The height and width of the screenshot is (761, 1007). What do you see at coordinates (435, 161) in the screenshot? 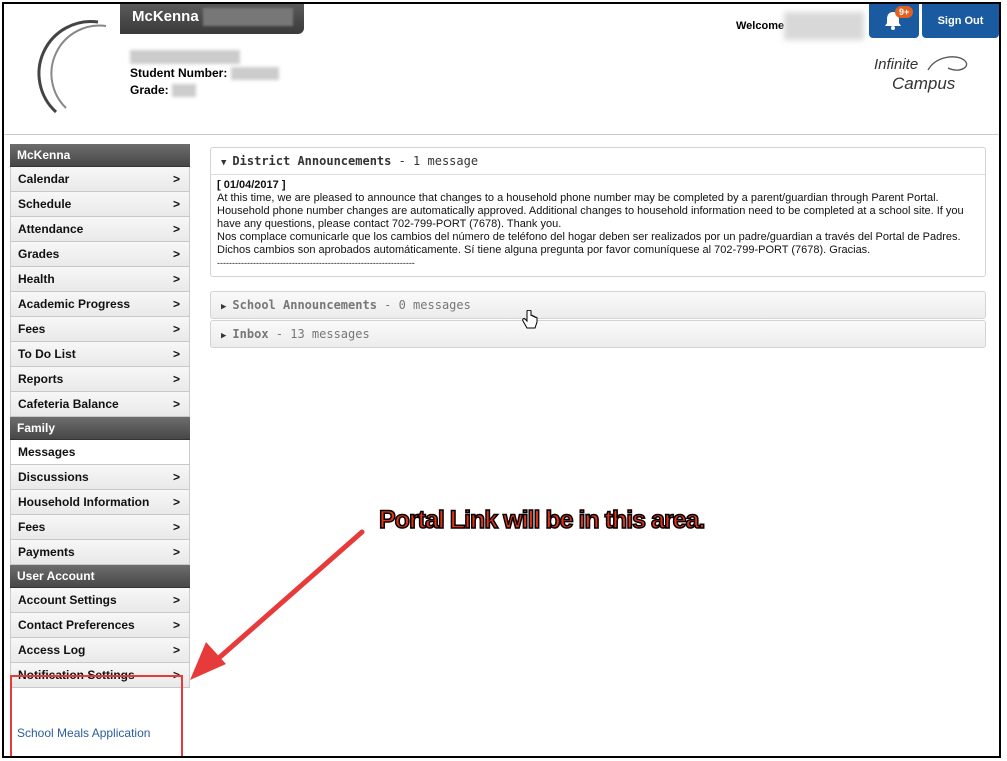
I see `district-announcements-count: - 1 message` at bounding box center [435, 161].